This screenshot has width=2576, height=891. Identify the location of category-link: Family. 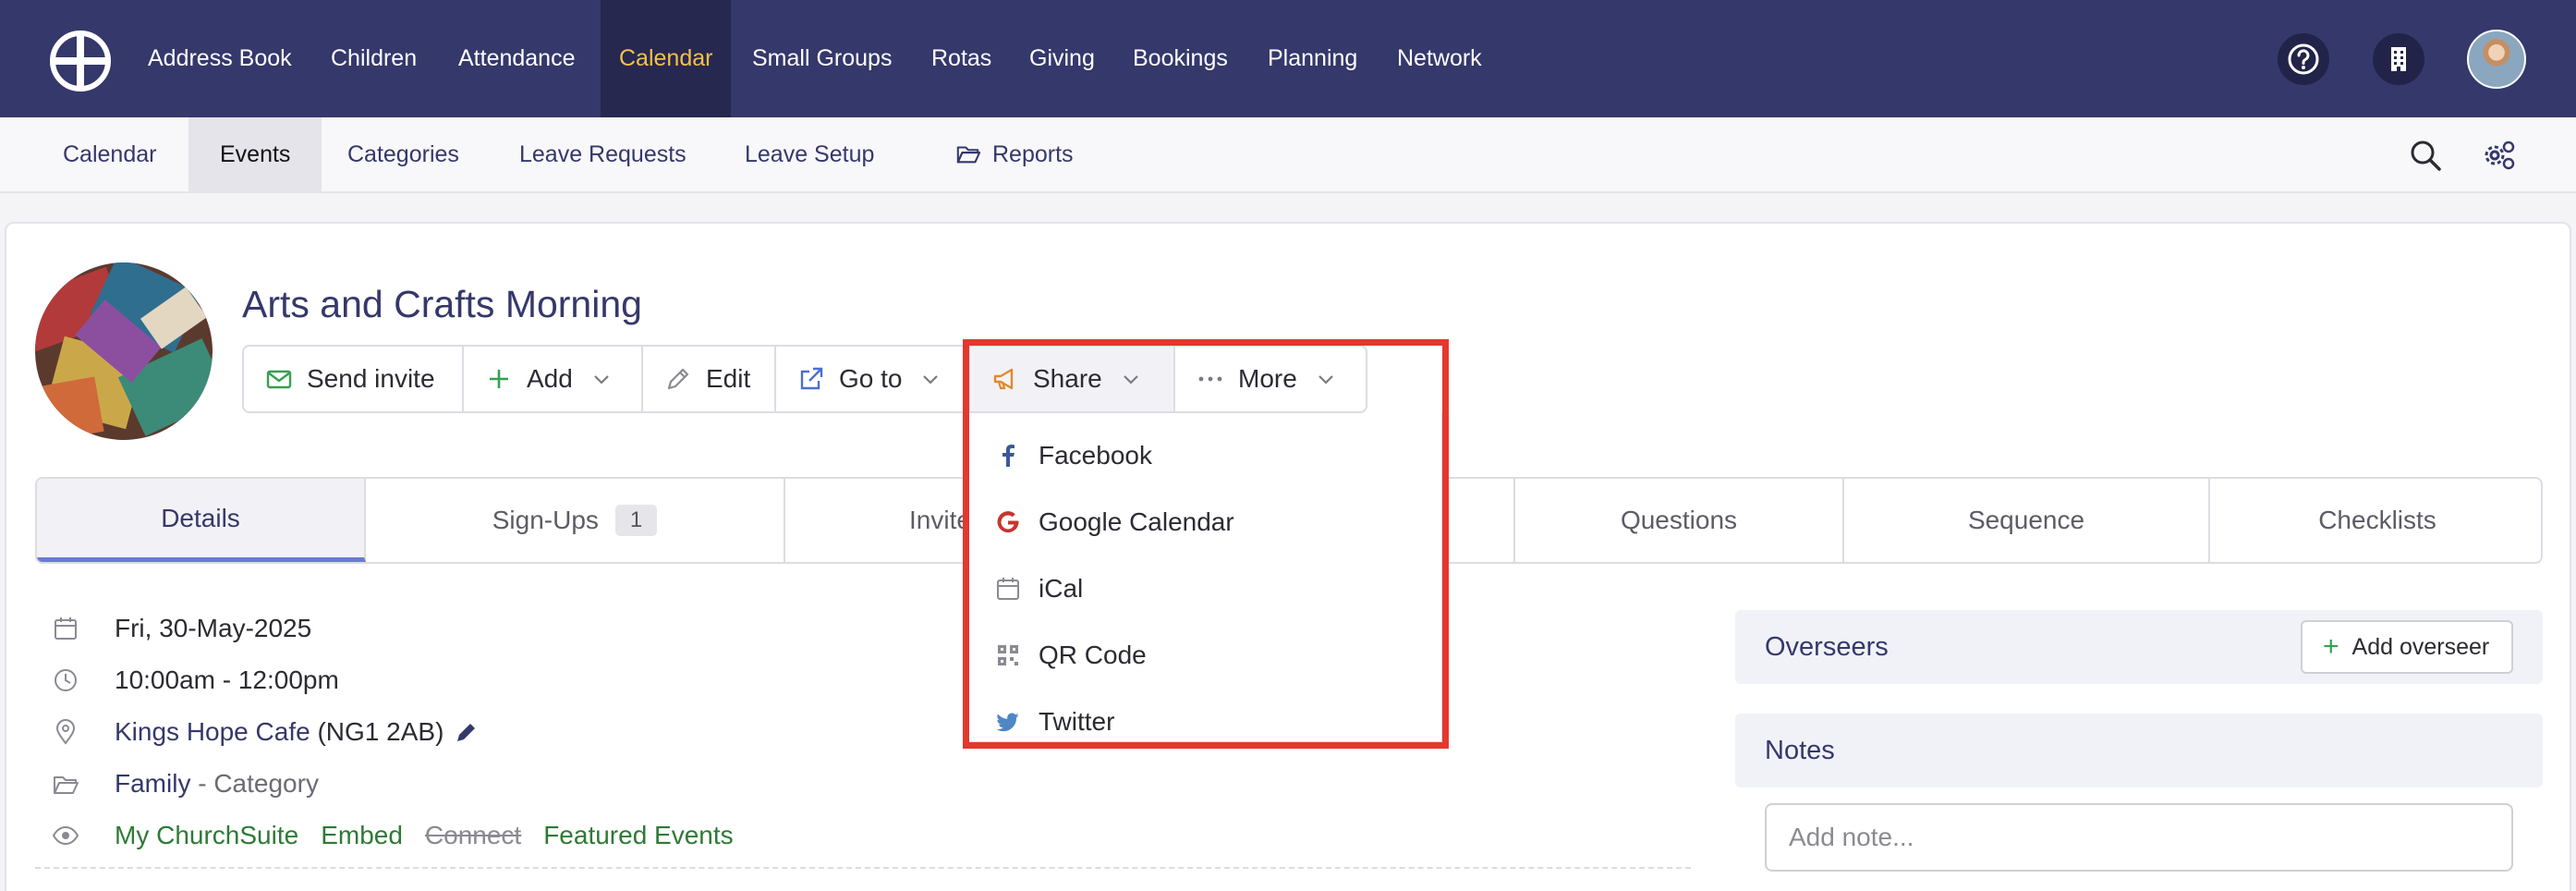
(152, 784).